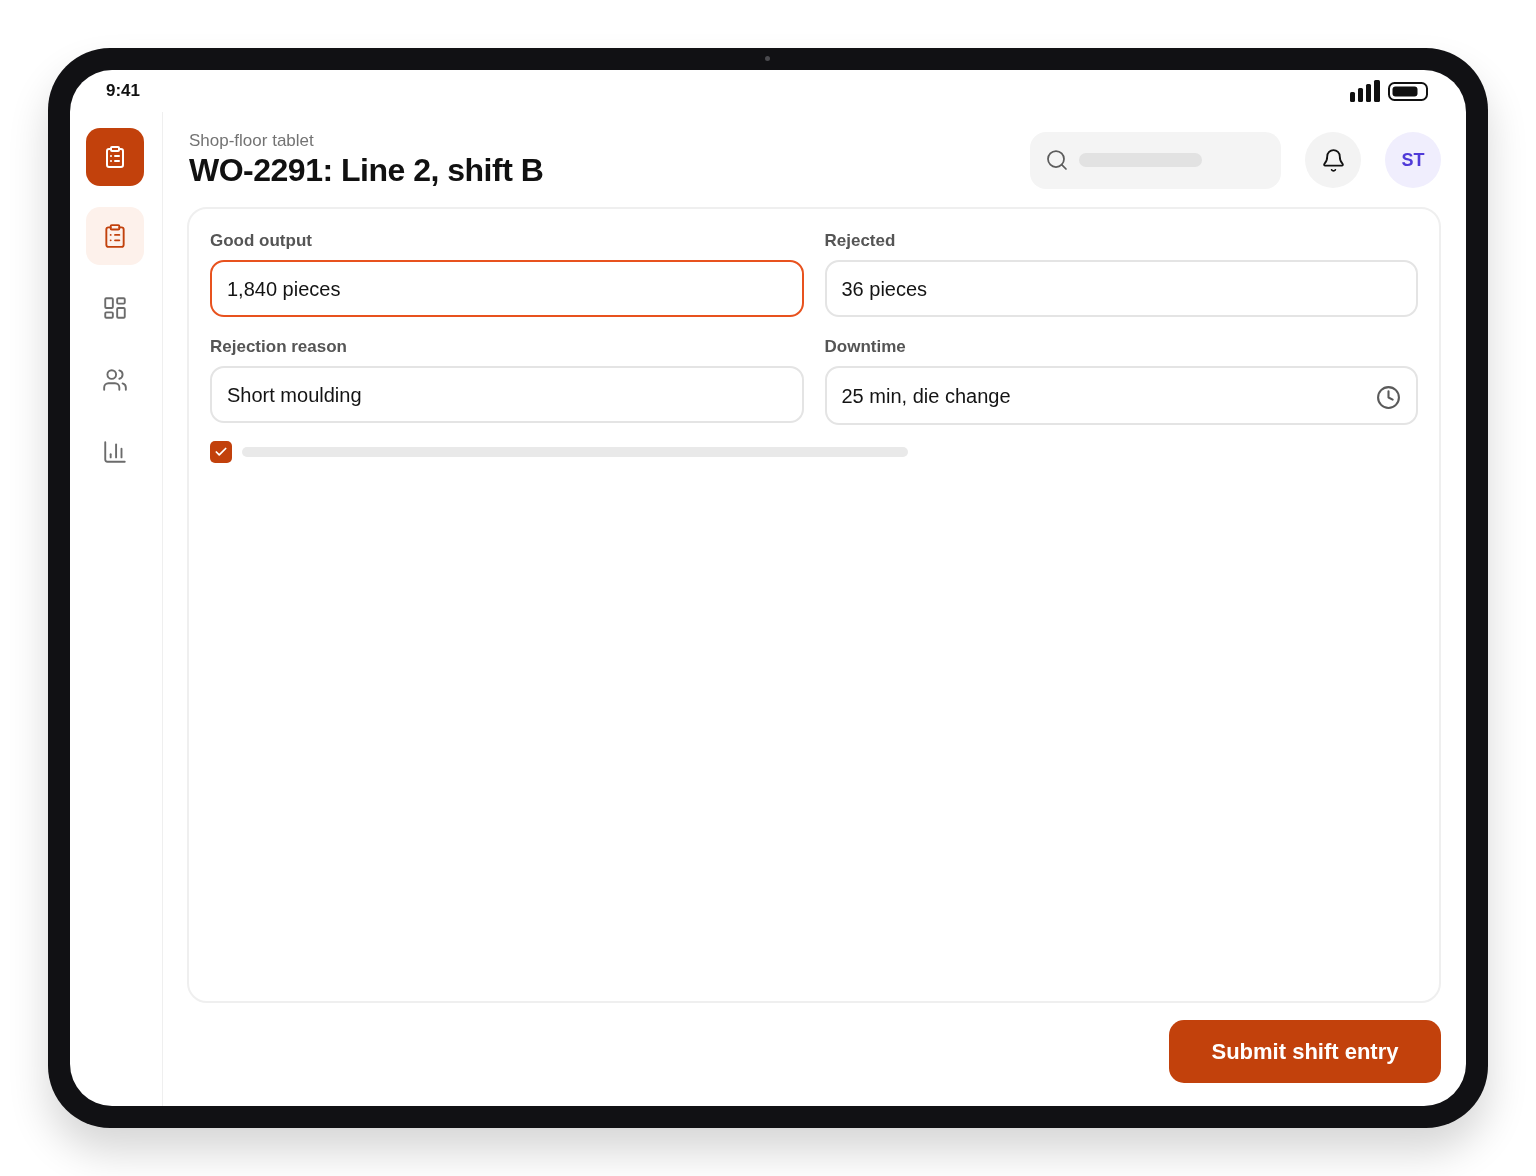 The height and width of the screenshot is (1176, 1536). What do you see at coordinates (114, 308) in the screenshot?
I see `dashboard-icon` at bounding box center [114, 308].